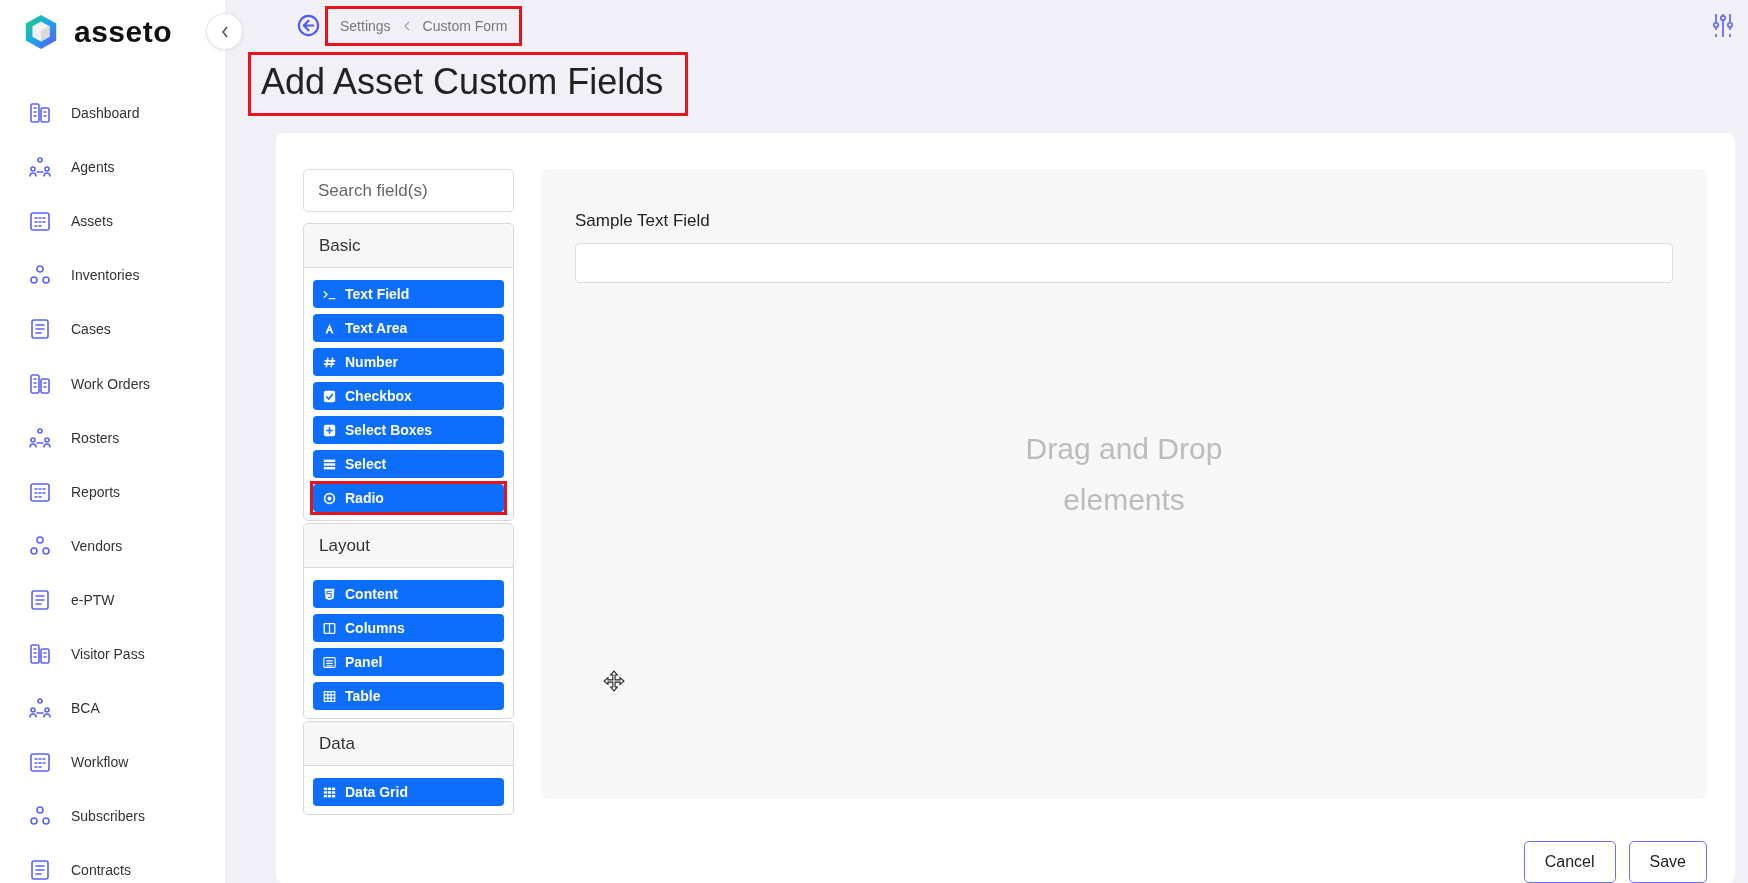  I want to click on component-button: Table, so click(408, 696).